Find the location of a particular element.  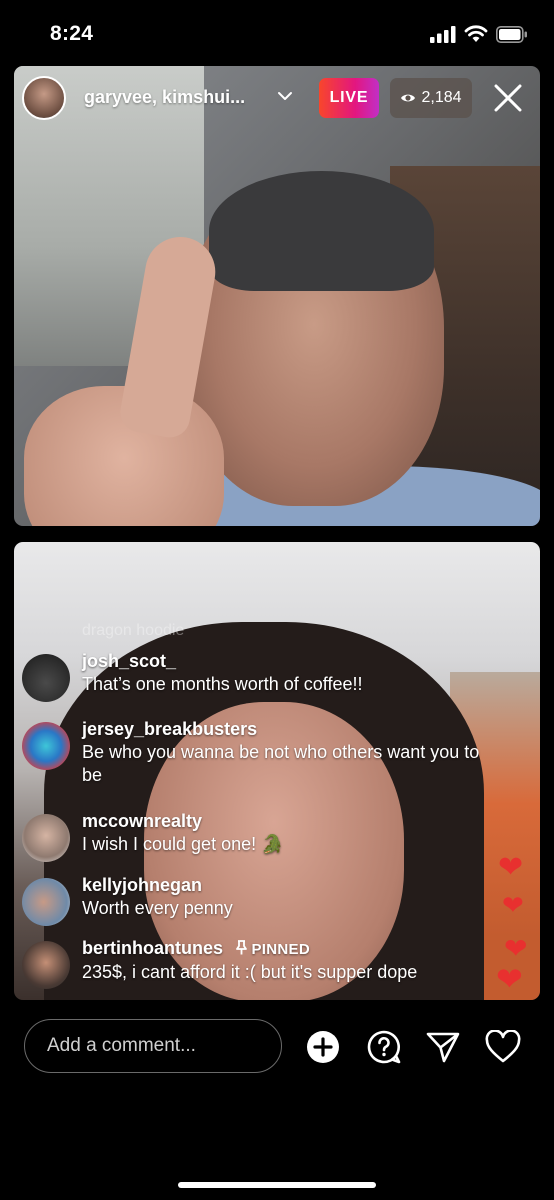

viewer-count-badge: 2,184 is located at coordinates (431, 98).